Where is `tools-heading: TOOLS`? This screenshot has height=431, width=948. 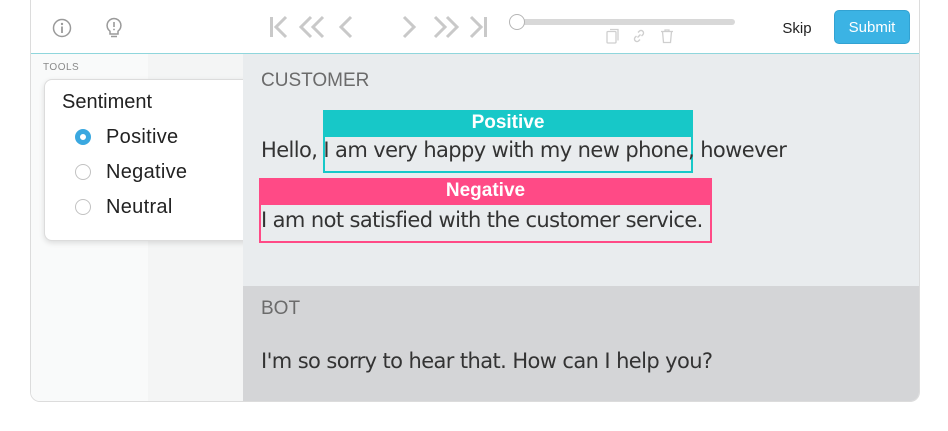
tools-heading: TOOLS is located at coordinates (61, 67).